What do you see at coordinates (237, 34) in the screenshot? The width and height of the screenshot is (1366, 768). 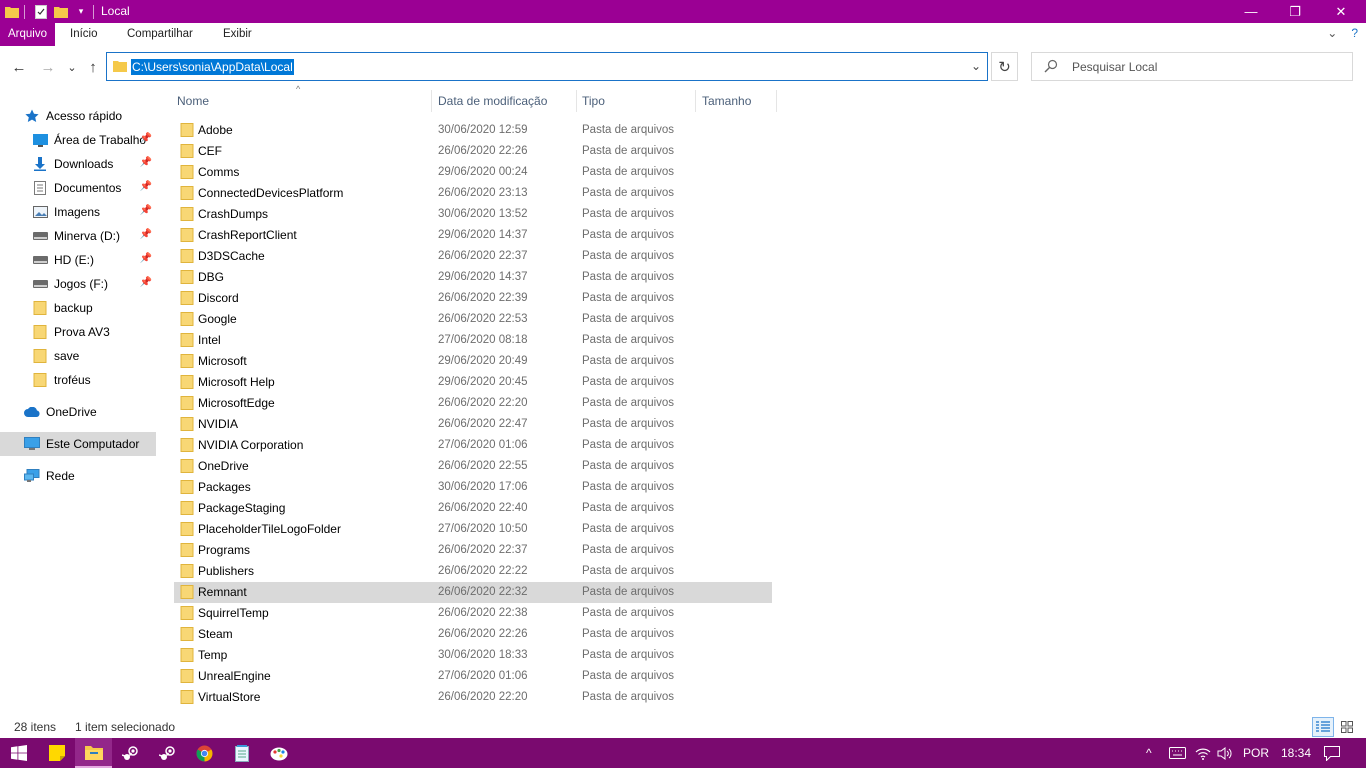 I see `tab-exibir: Exibir` at bounding box center [237, 34].